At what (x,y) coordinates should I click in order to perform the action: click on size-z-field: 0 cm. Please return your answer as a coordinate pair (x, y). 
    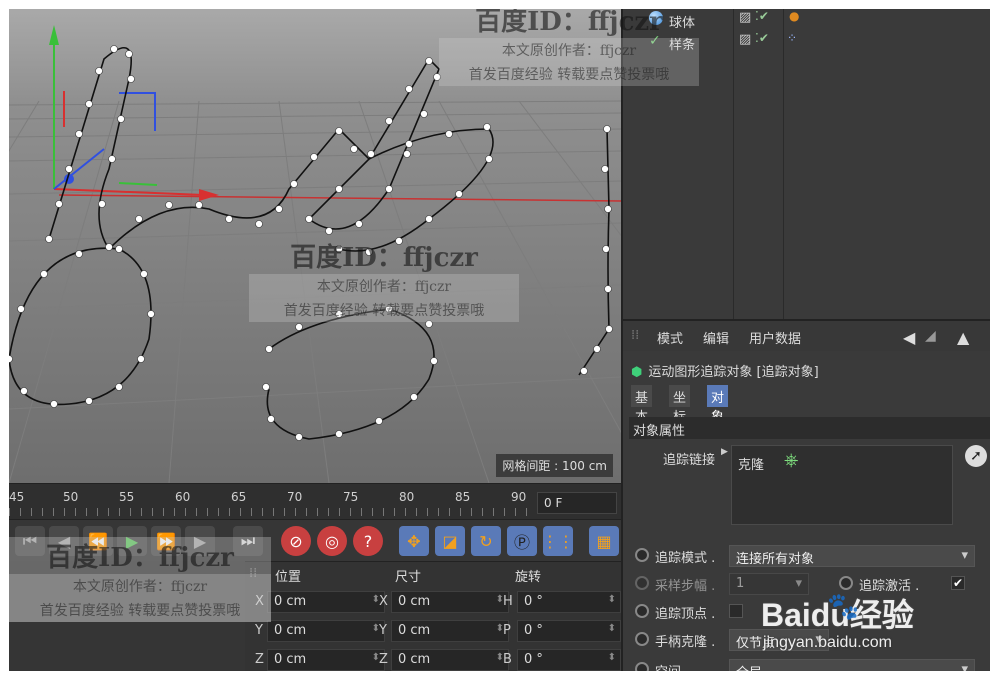
    Looking at the image, I should click on (450, 660).